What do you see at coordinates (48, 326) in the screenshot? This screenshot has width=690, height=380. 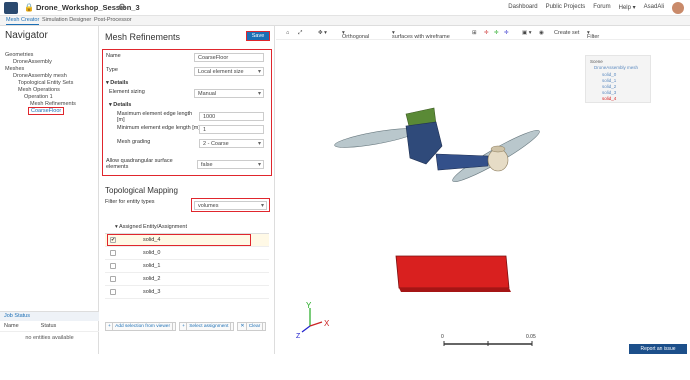 I see `job-col-status: Status` at bounding box center [48, 326].